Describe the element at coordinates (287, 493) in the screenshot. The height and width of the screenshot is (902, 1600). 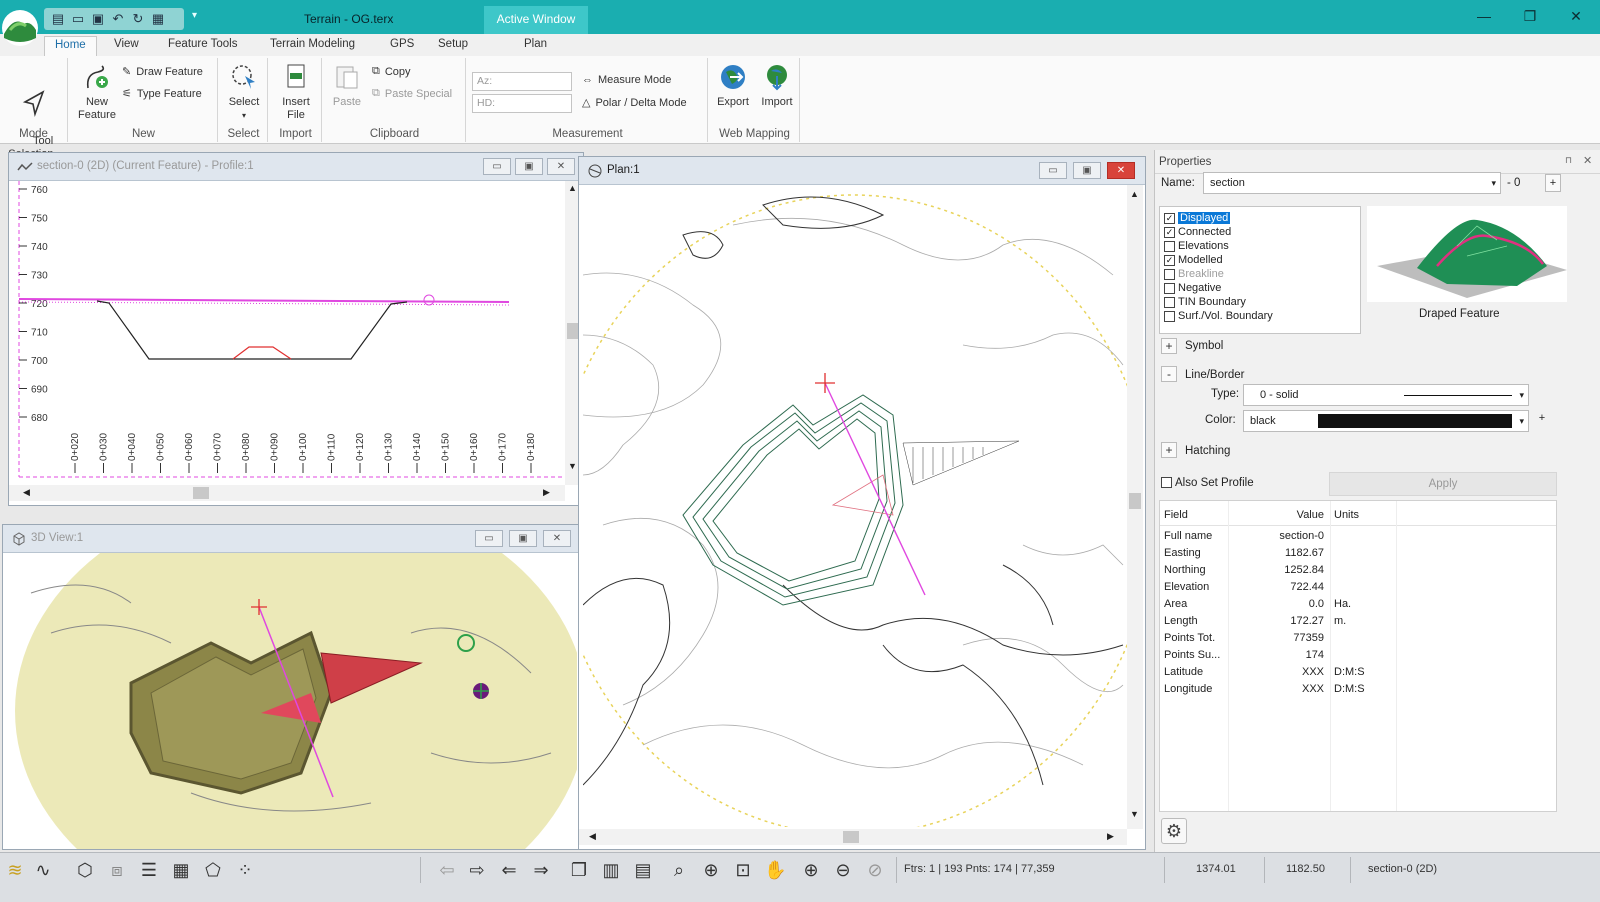
I see `profile-horizontal-scrollbar: ◀ ▶` at that location.